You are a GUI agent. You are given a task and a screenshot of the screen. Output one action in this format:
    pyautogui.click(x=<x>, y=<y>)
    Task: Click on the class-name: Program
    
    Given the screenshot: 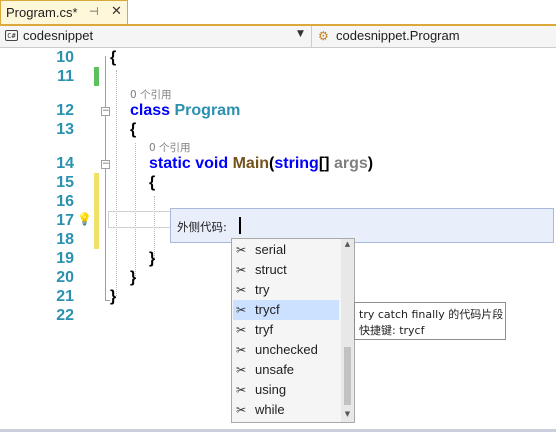 What is the action you would take?
    pyautogui.click(x=207, y=110)
    